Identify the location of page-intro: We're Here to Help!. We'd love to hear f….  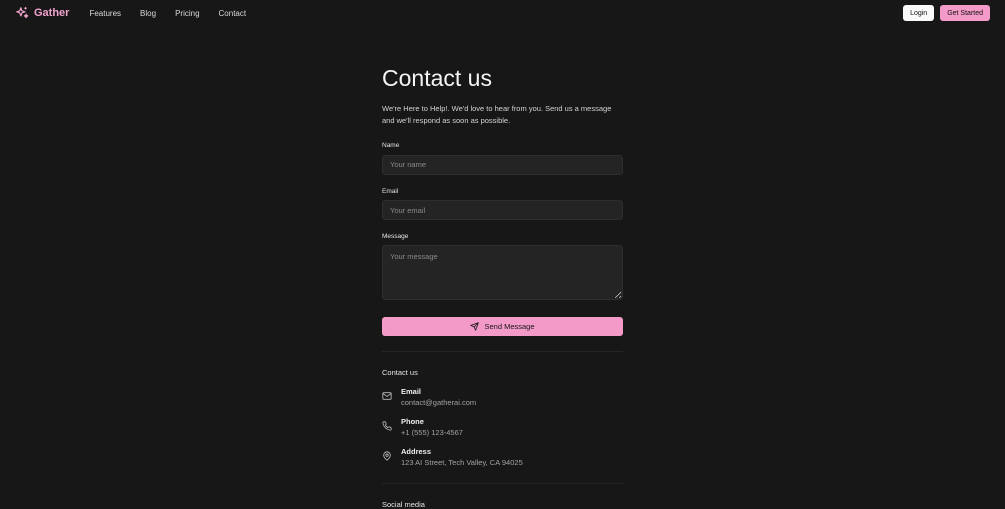
(497, 114).